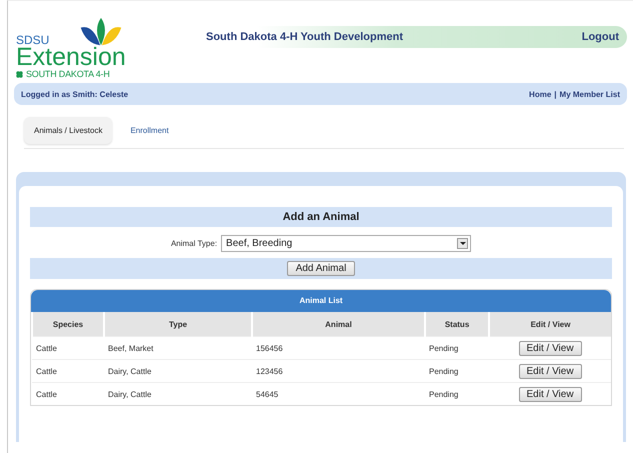 The height and width of the screenshot is (453, 633). What do you see at coordinates (68, 74) in the screenshot?
I see `logo-text: SOUTH DAKOTA 4-H` at bounding box center [68, 74].